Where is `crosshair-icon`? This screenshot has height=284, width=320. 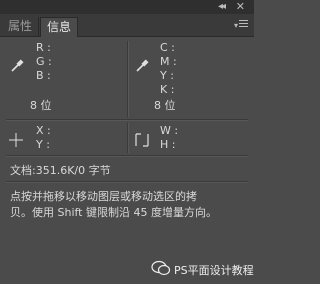 crosshair-icon is located at coordinates (16, 140).